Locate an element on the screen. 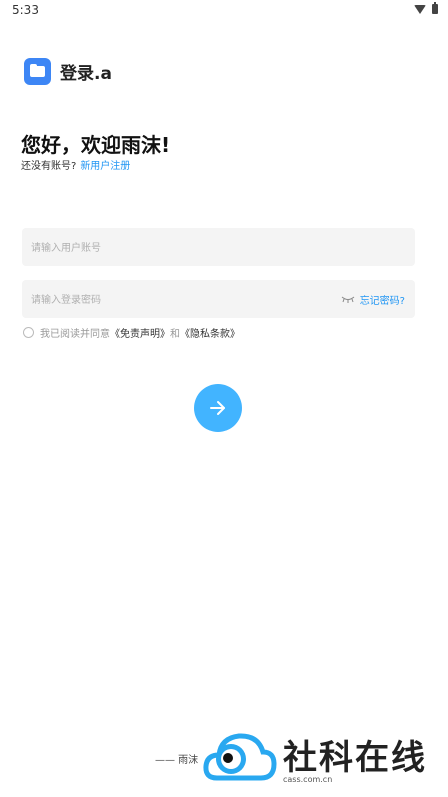 The width and height of the screenshot is (448, 797). agree-checkbox is located at coordinates (28, 332).